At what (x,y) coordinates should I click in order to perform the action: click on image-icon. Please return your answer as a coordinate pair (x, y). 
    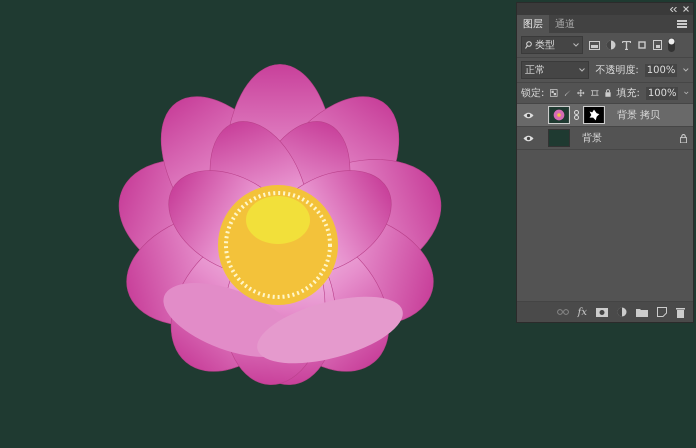
    Looking at the image, I should click on (594, 45).